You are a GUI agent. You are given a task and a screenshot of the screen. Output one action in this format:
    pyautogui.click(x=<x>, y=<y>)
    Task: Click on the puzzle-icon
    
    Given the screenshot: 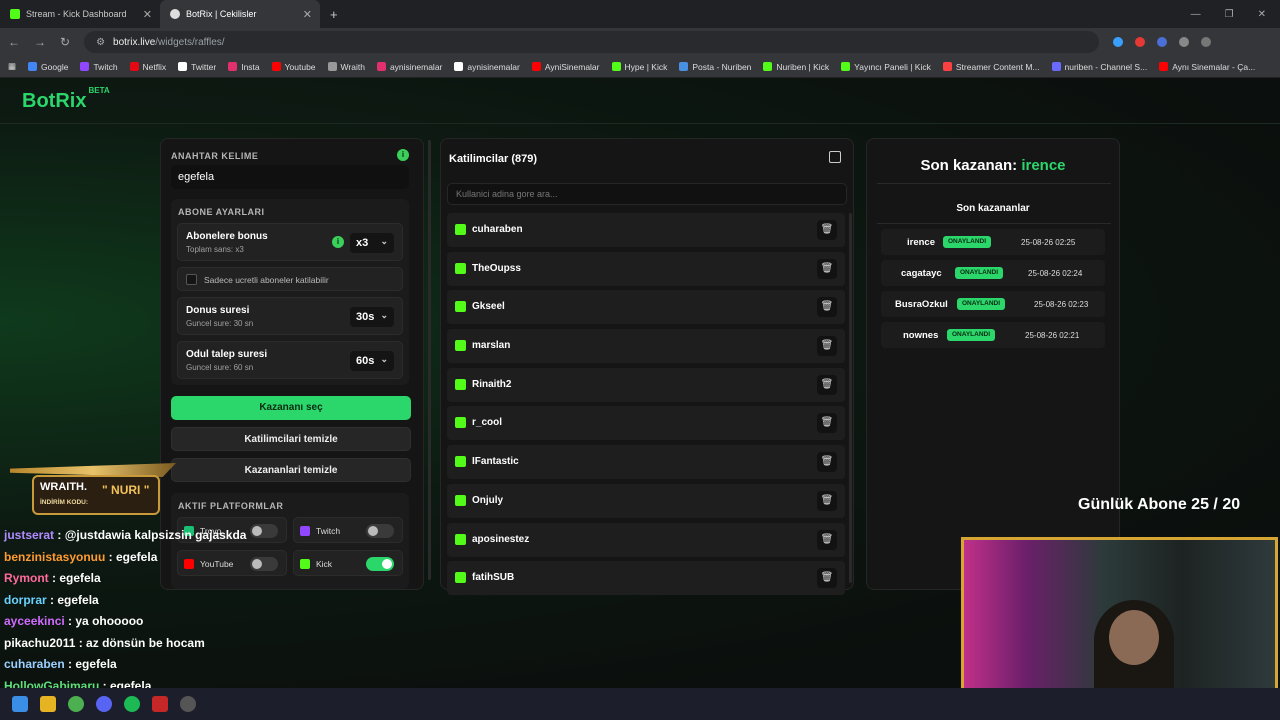 What is the action you would take?
    pyautogui.click(x=1184, y=42)
    